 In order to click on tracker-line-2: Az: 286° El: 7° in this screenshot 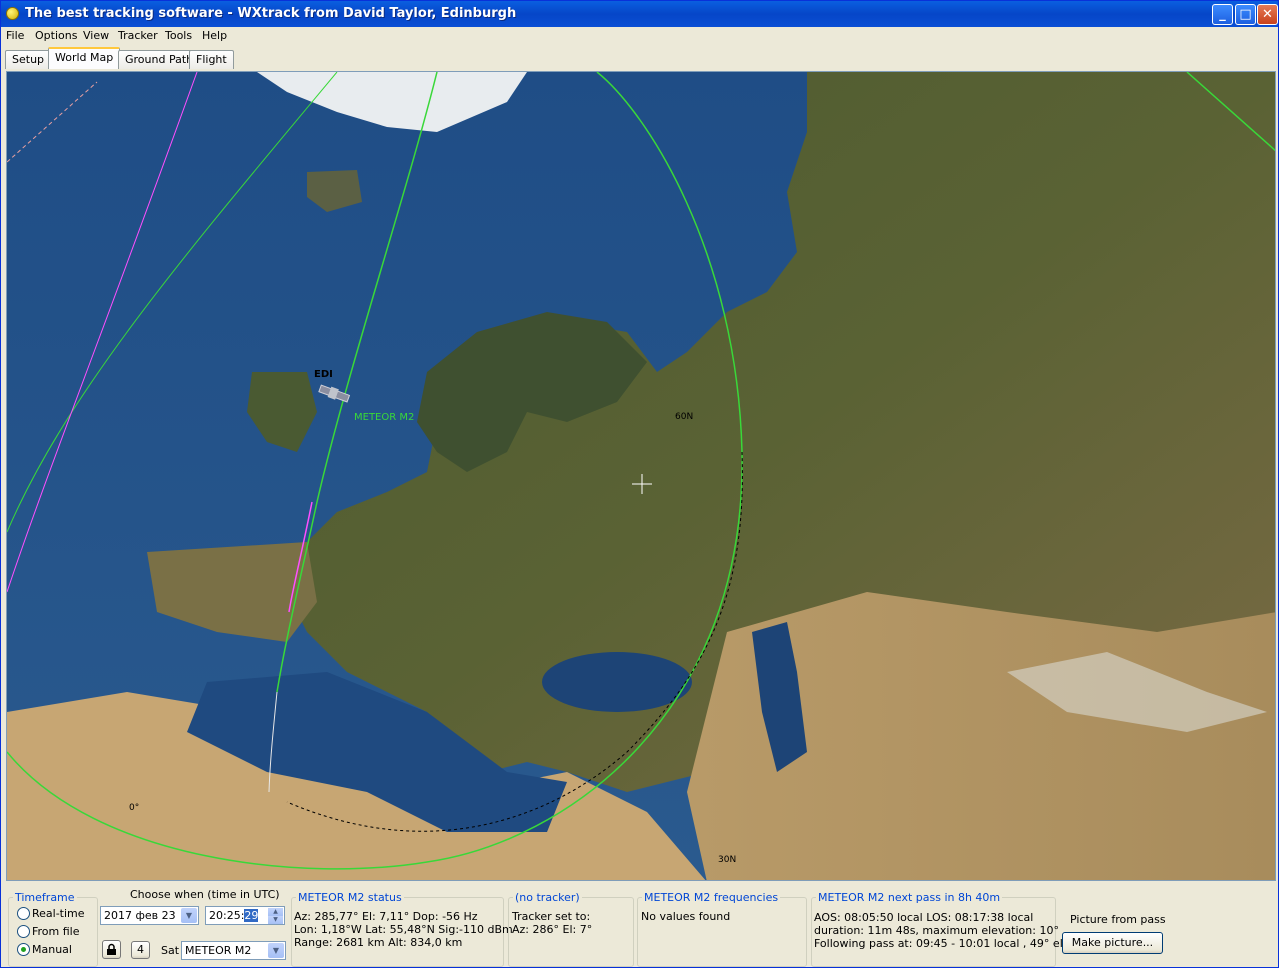, I will do `click(552, 929)`.